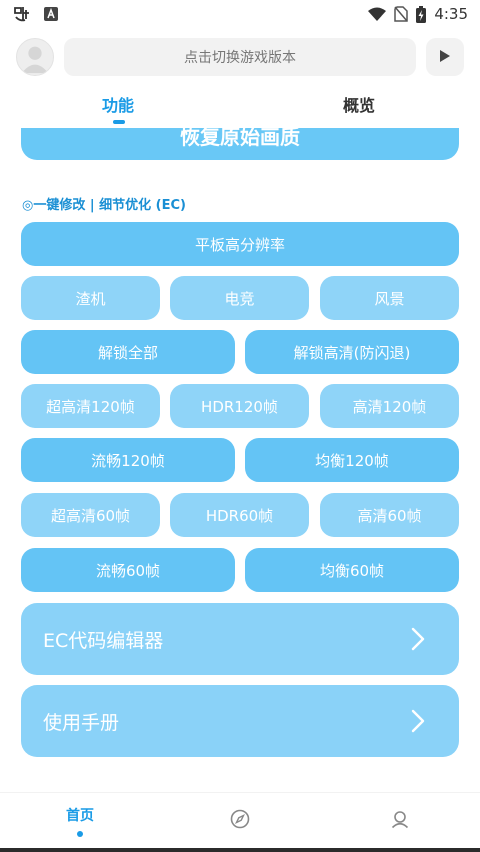 This screenshot has width=480, height=852. I want to click on user-manual-button: 使用手册, so click(240, 721).